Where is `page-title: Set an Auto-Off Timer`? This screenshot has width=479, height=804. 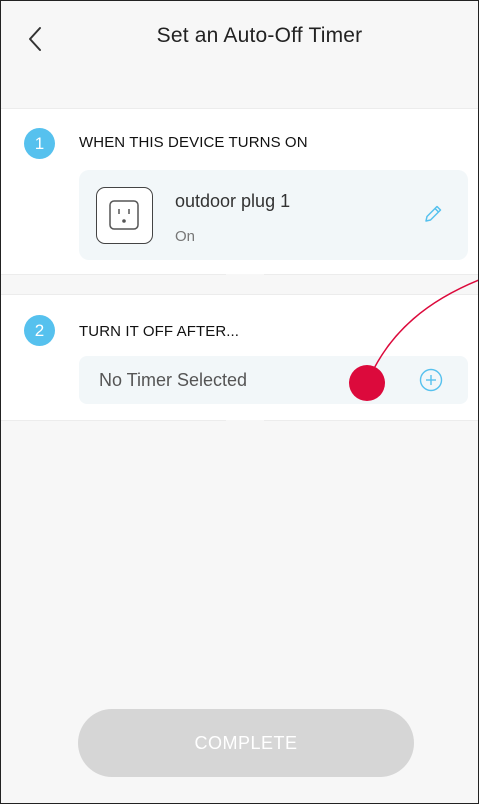 page-title: Set an Auto-Off Timer is located at coordinates (259, 35).